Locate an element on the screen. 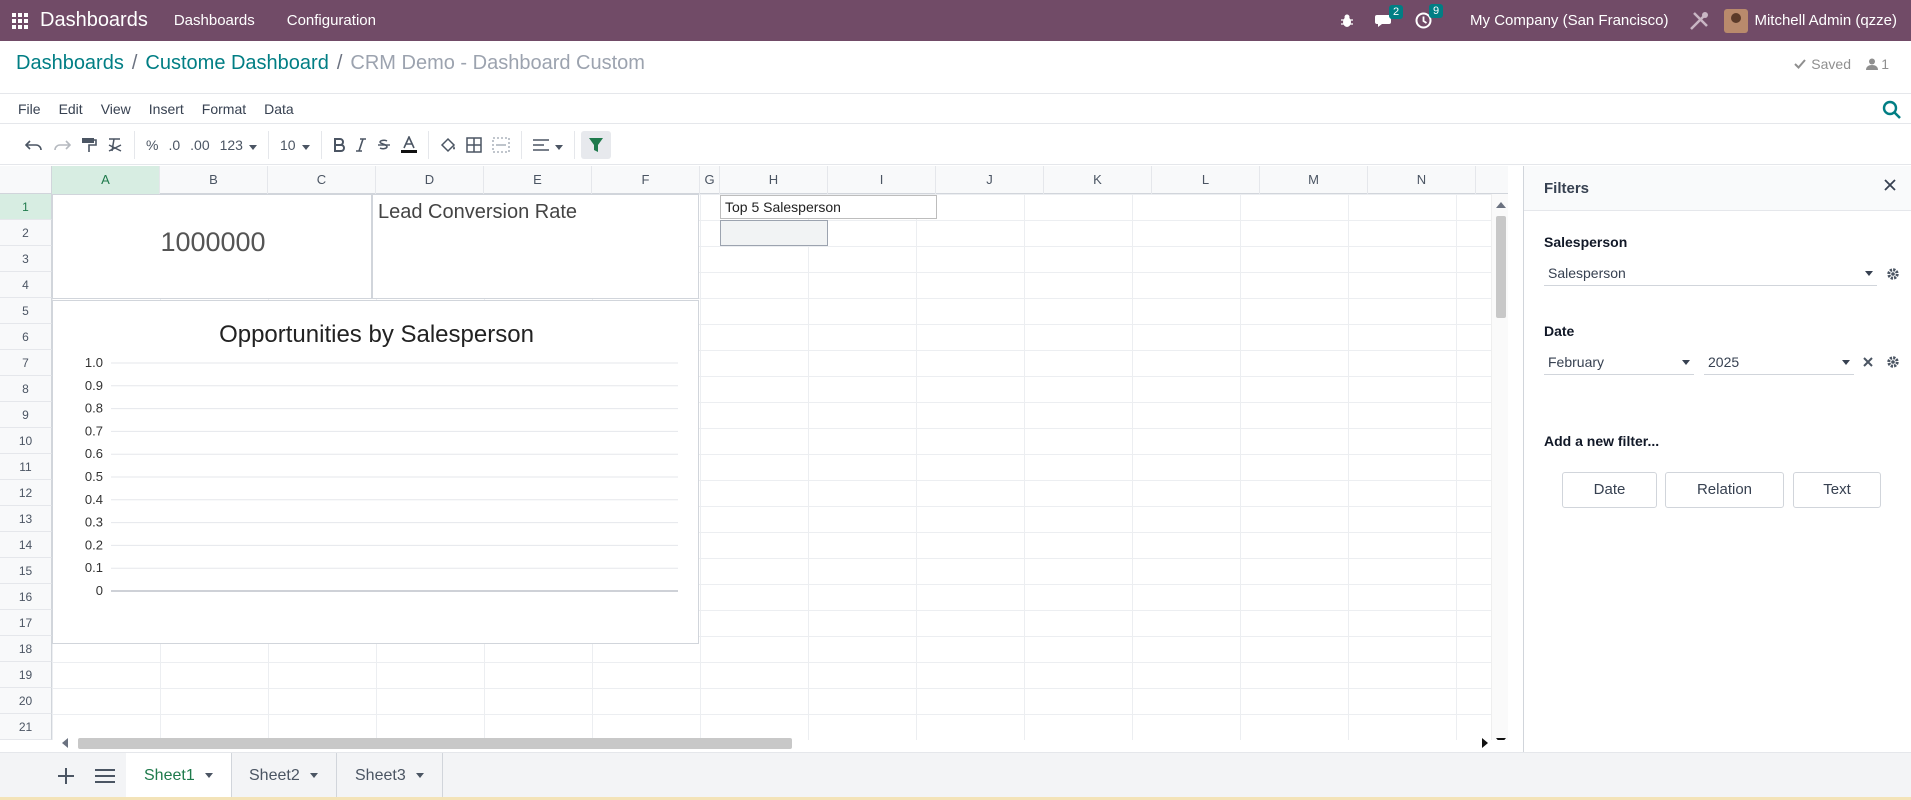  user-avatar is located at coordinates (1736, 20).